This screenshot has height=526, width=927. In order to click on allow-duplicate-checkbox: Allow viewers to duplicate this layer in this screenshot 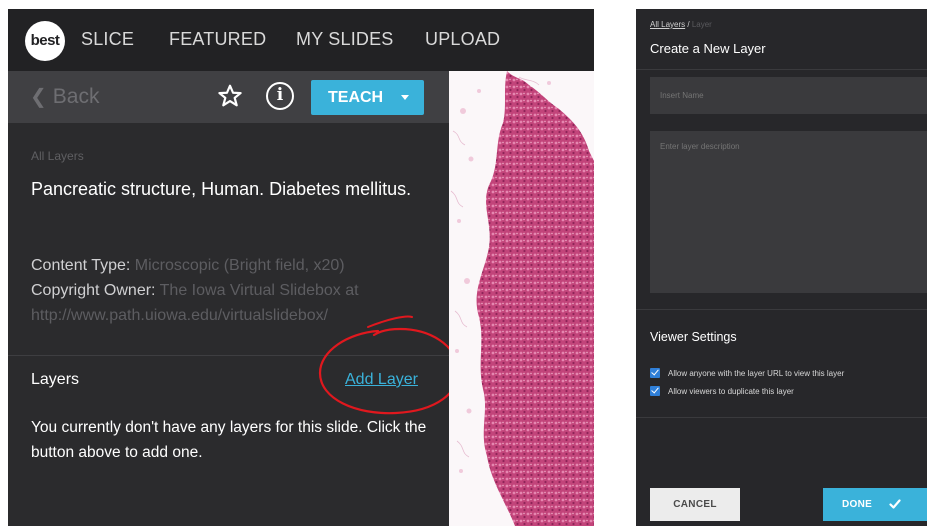, I will do `click(722, 391)`.